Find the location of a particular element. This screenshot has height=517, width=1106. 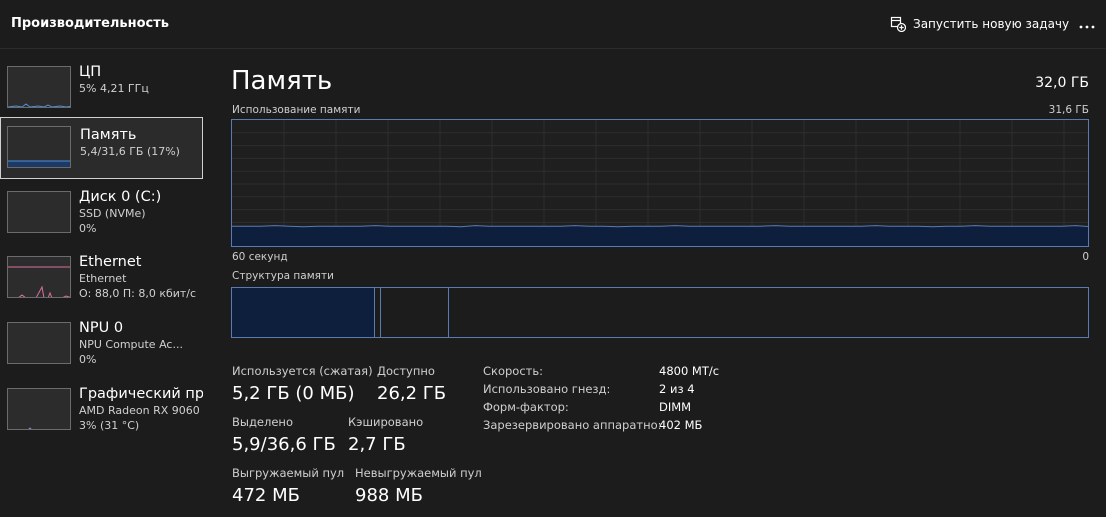

sidebar-item-detail: 5,4/31,6 ГБ (17%) is located at coordinates (130, 151).